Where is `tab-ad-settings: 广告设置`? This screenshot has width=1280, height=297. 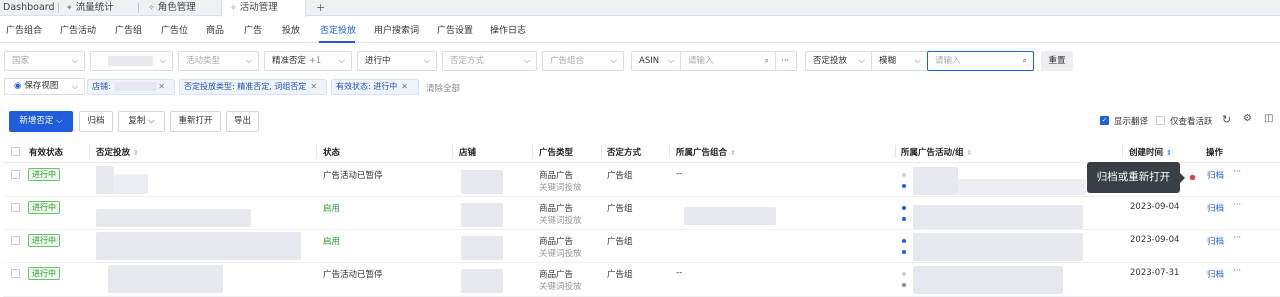 tab-ad-settings: 广告设置 is located at coordinates (455, 29).